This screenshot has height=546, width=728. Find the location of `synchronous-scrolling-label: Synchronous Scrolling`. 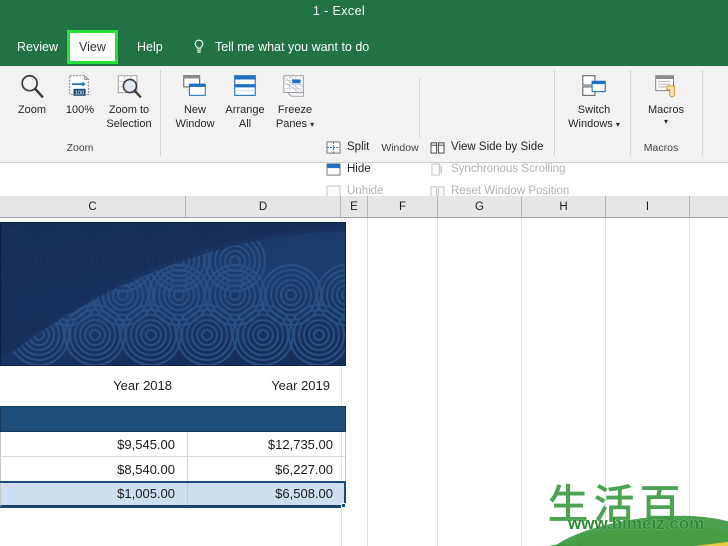

synchronous-scrolling-label: Synchronous Scrolling is located at coordinates (508, 169).